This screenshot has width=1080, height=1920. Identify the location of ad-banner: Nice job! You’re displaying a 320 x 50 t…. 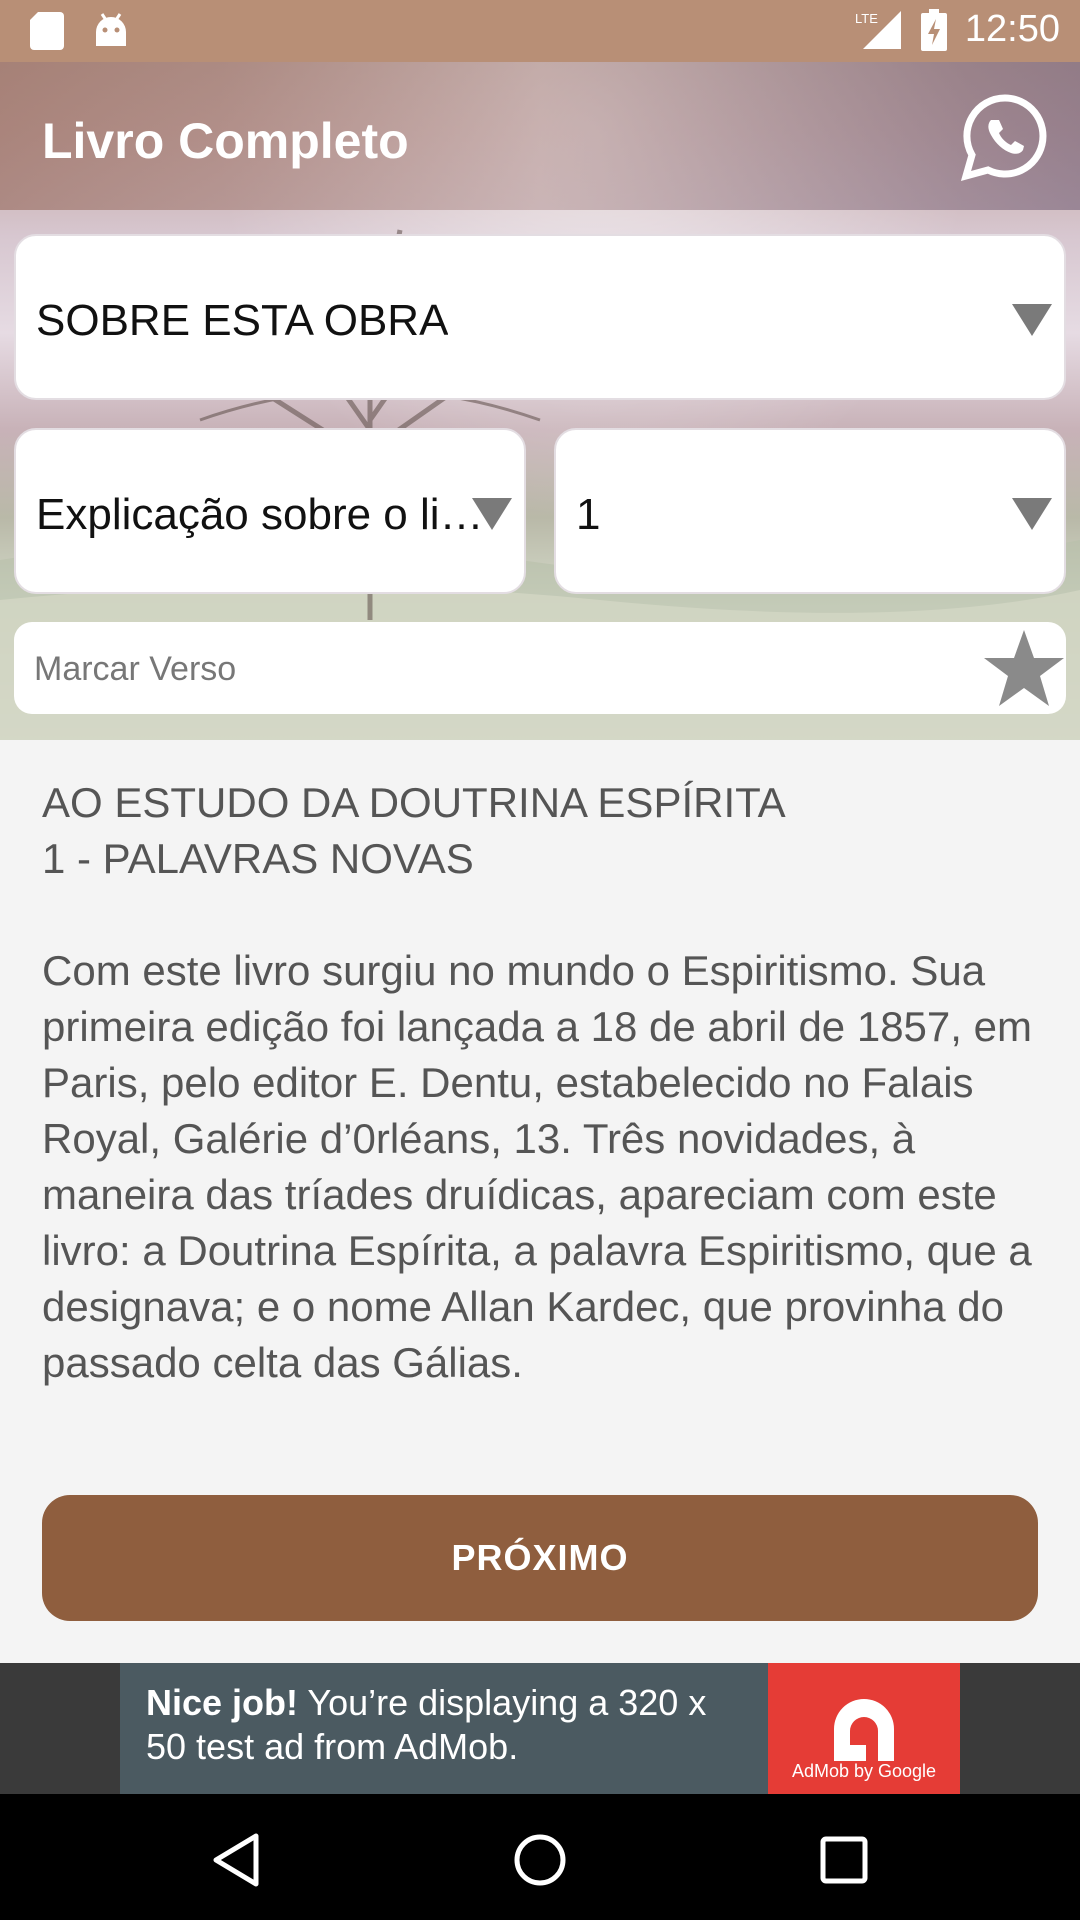
(540, 1728).